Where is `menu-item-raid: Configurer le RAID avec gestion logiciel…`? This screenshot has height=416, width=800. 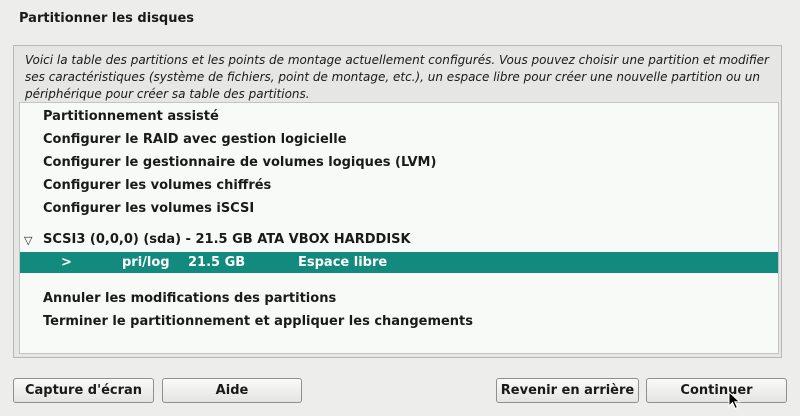
menu-item-raid: Configurer le RAID avec gestion logiciel… is located at coordinates (399, 140).